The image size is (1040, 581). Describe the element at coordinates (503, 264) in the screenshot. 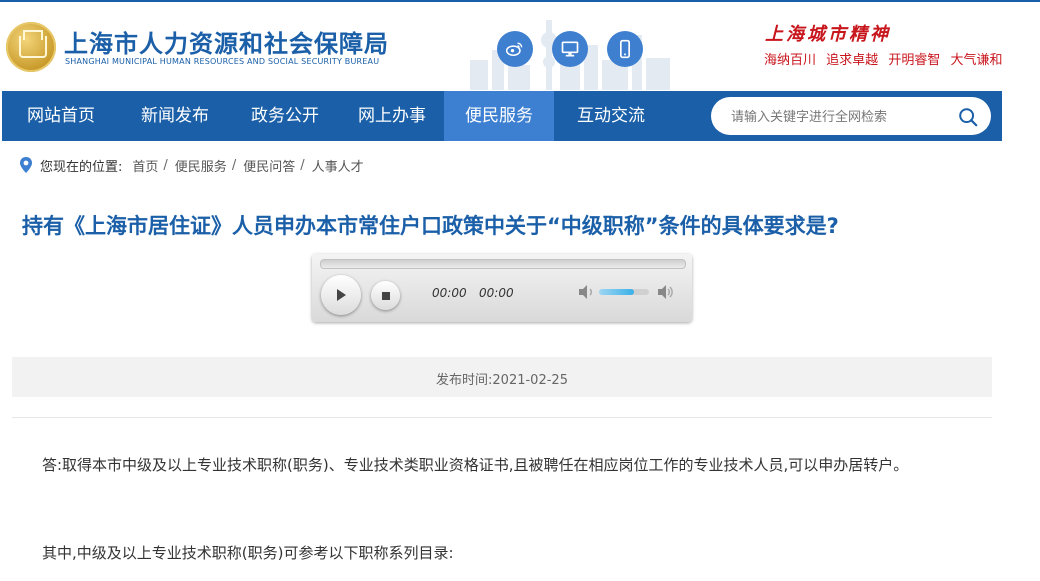

I see `audio-seek-bar` at that location.